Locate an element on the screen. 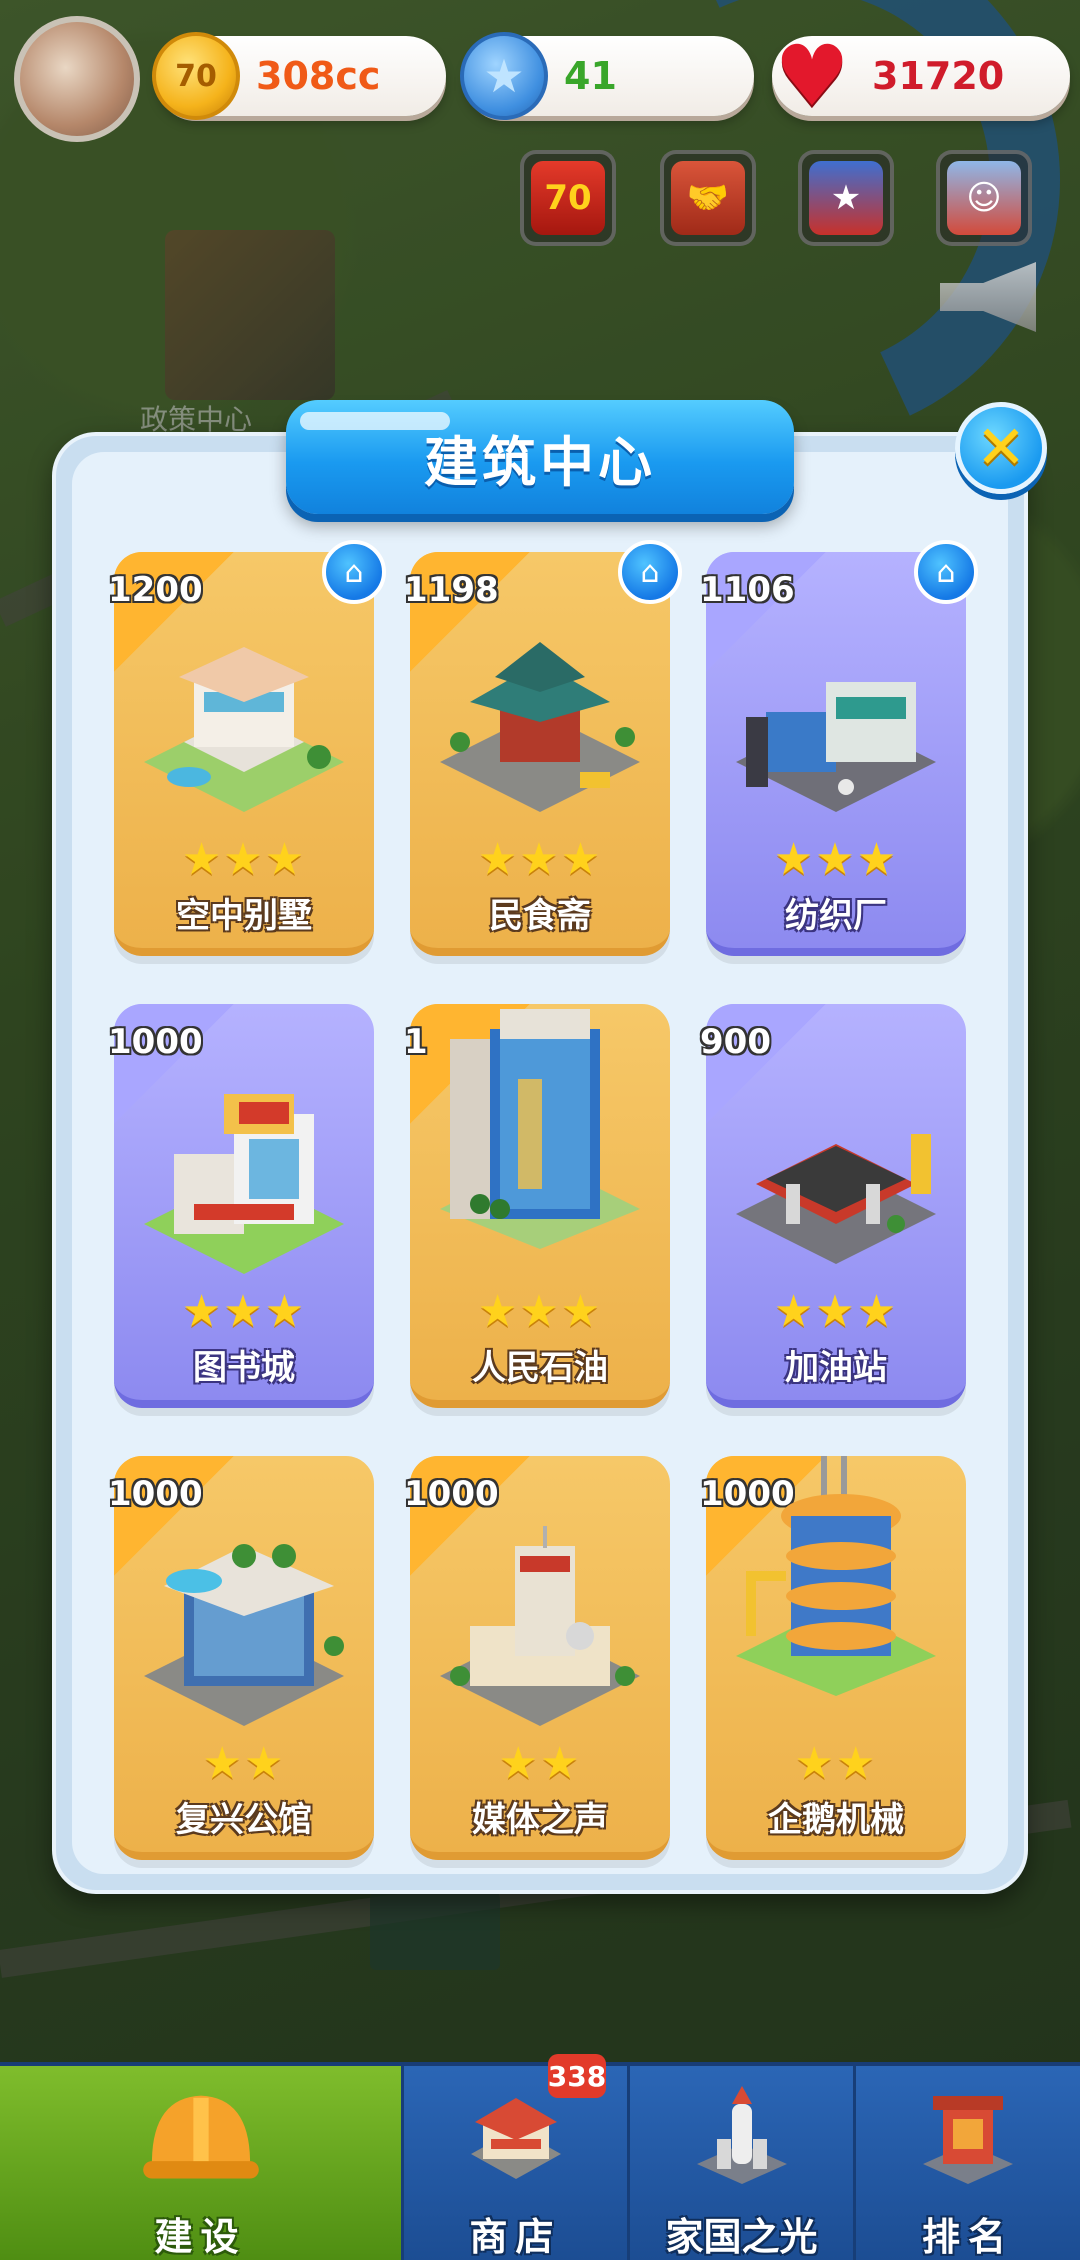 This screenshot has height=2260, width=1080. heart-icon: ♥ is located at coordinates (812, 76).